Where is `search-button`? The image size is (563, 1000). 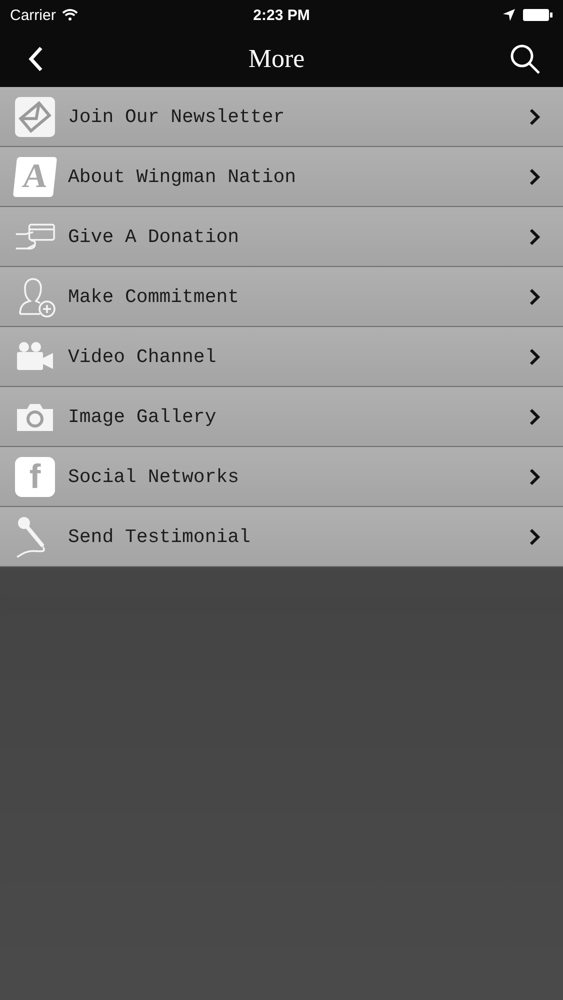
search-button is located at coordinates (524, 58).